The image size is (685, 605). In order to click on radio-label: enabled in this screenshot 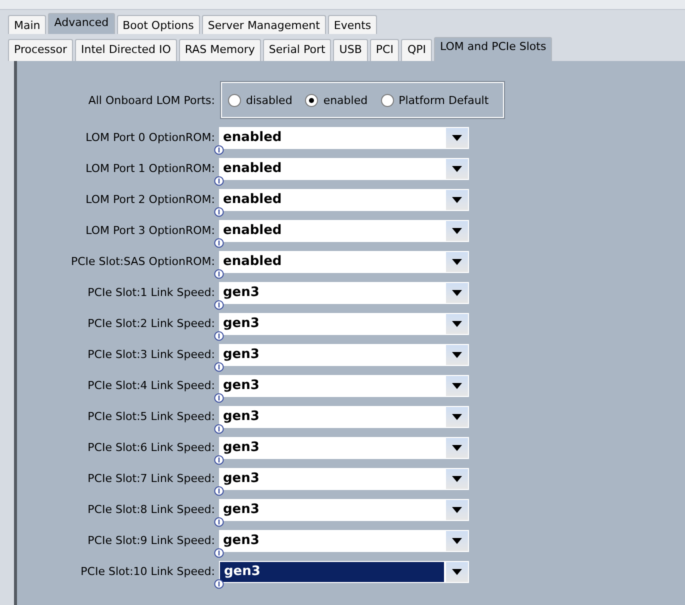, I will do `click(345, 100)`.